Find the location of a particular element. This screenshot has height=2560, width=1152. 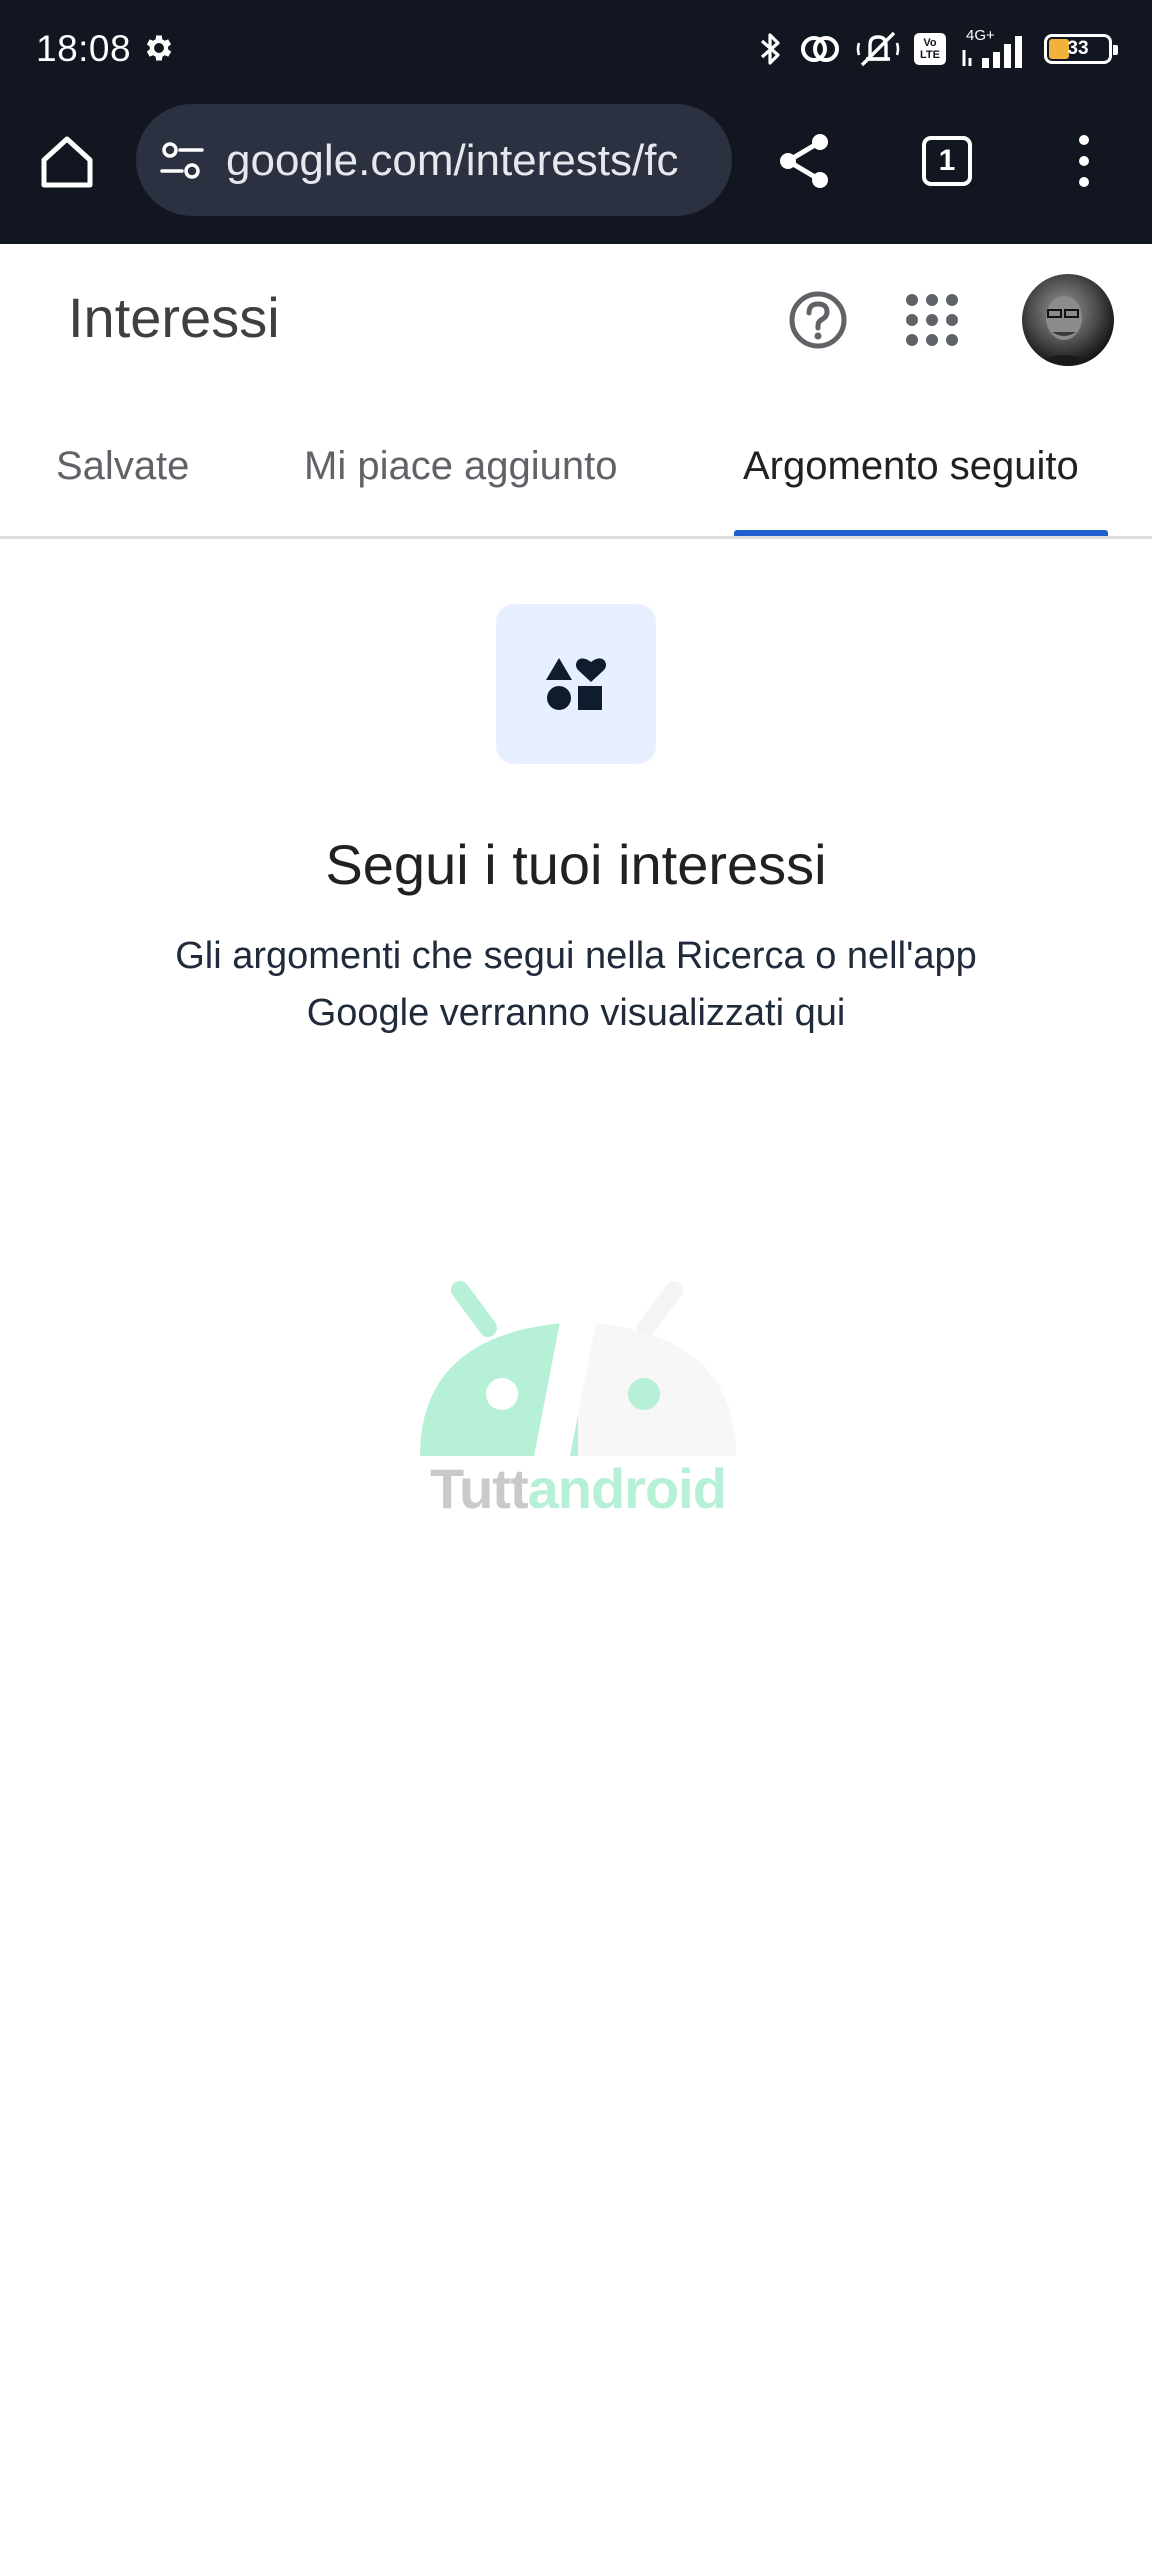

vibrate-off-icon is located at coordinates (878, 49).